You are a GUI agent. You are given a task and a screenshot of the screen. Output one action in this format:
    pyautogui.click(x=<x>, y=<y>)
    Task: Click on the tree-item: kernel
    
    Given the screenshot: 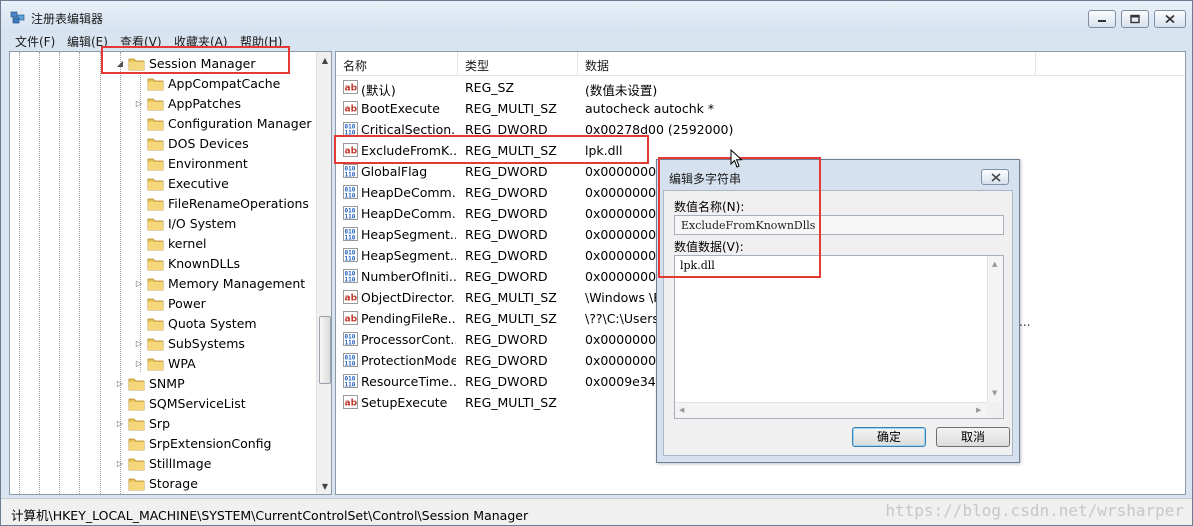 What is the action you would take?
    pyautogui.click(x=170, y=243)
    